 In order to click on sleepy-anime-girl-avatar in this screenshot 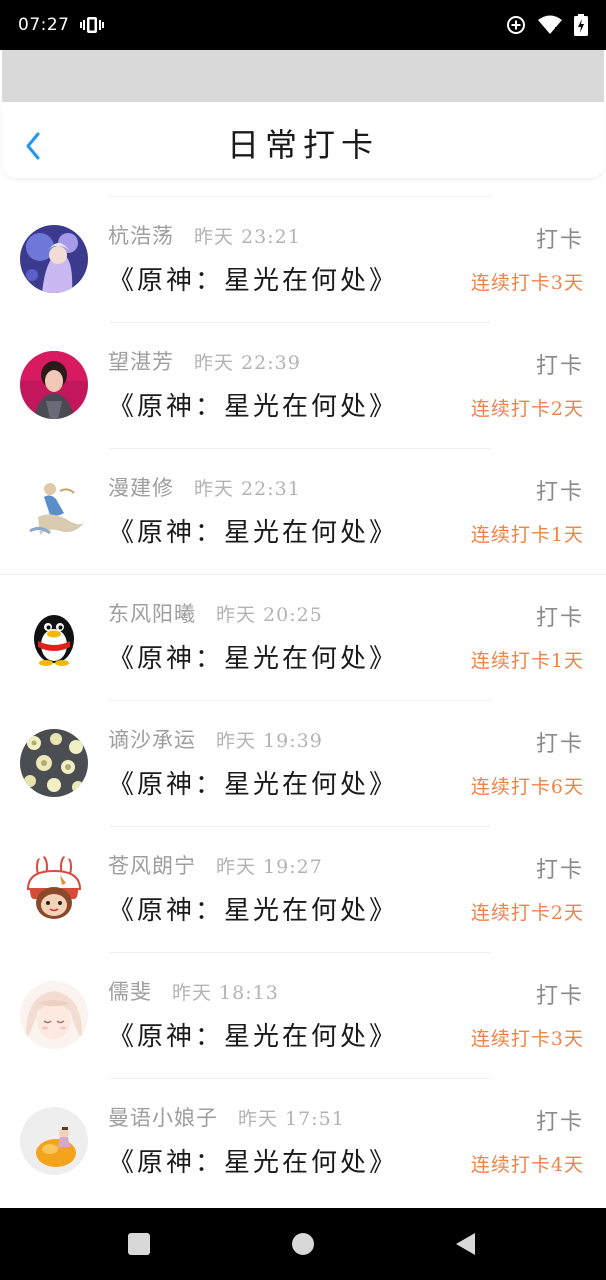, I will do `click(54, 1015)`.